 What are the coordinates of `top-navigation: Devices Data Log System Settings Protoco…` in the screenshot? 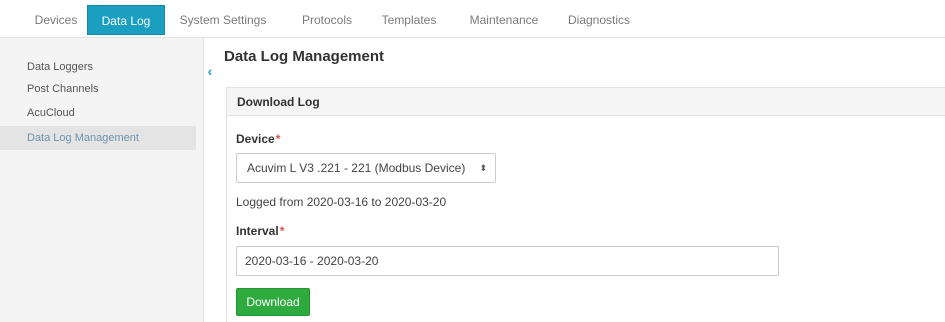 It's located at (472, 19).